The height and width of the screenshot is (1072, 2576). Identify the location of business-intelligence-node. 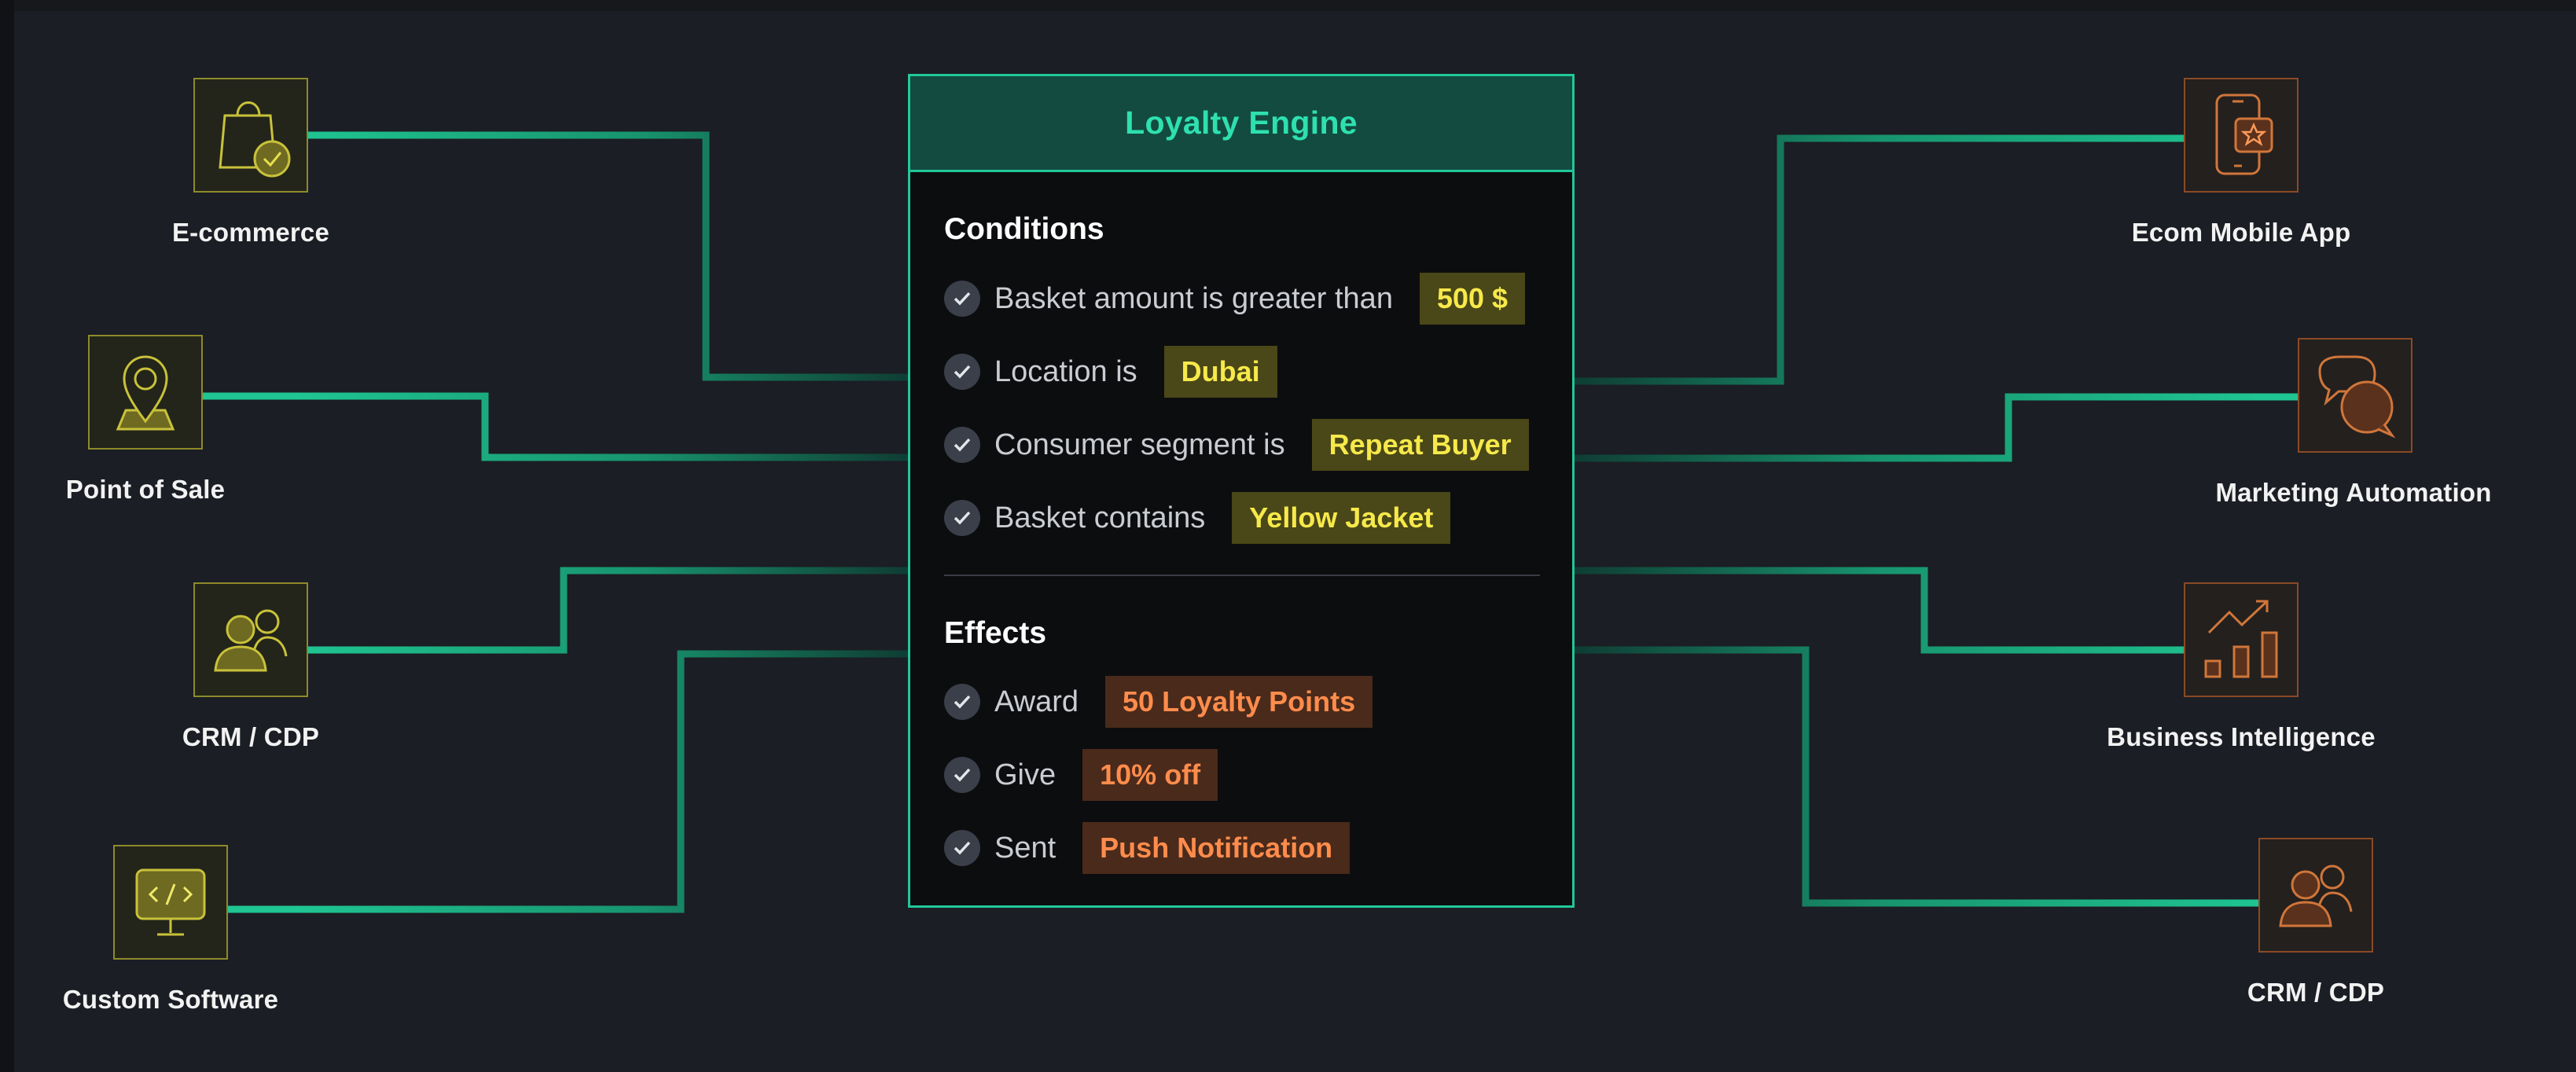
(2241, 639).